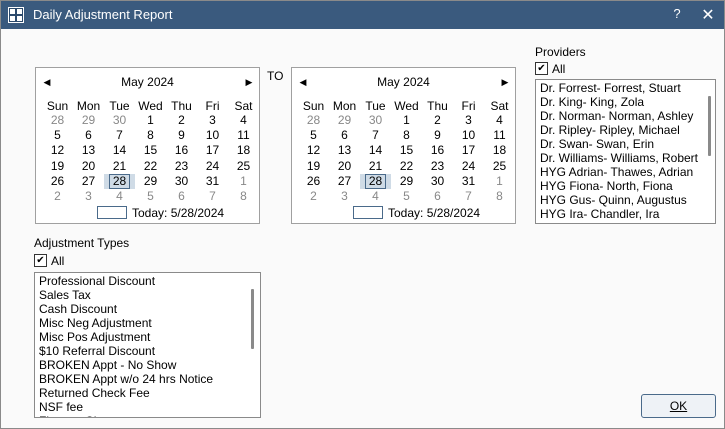 This screenshot has width=725, height=429. What do you see at coordinates (147, 337) in the screenshot?
I see `list-item: Misc Pos Adjustment` at bounding box center [147, 337].